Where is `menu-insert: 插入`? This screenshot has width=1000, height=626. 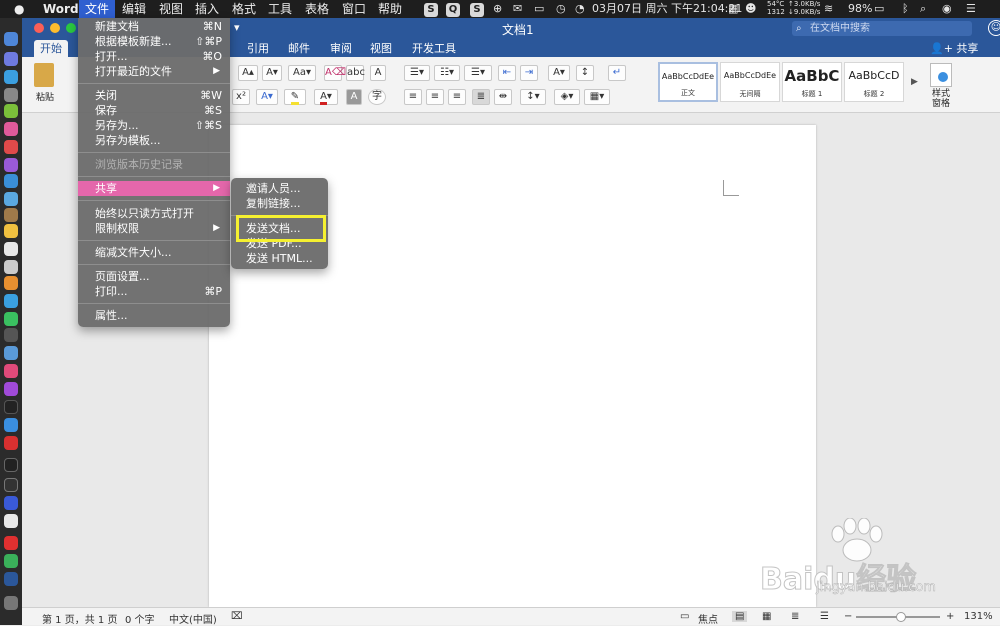
menu-insert: 插入 is located at coordinates (207, 9).